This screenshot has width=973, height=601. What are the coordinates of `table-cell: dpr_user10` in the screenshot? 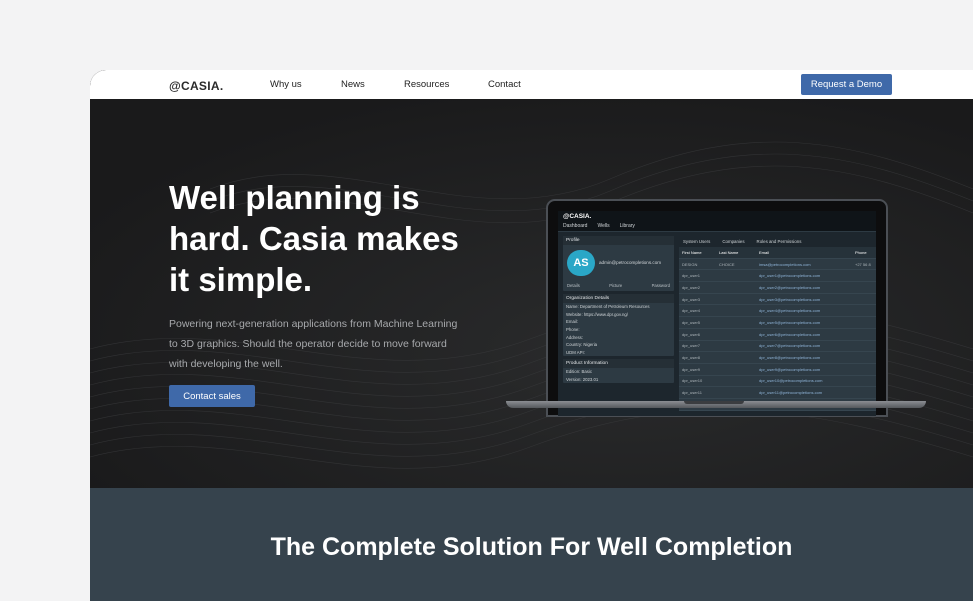 It's located at (692, 381).